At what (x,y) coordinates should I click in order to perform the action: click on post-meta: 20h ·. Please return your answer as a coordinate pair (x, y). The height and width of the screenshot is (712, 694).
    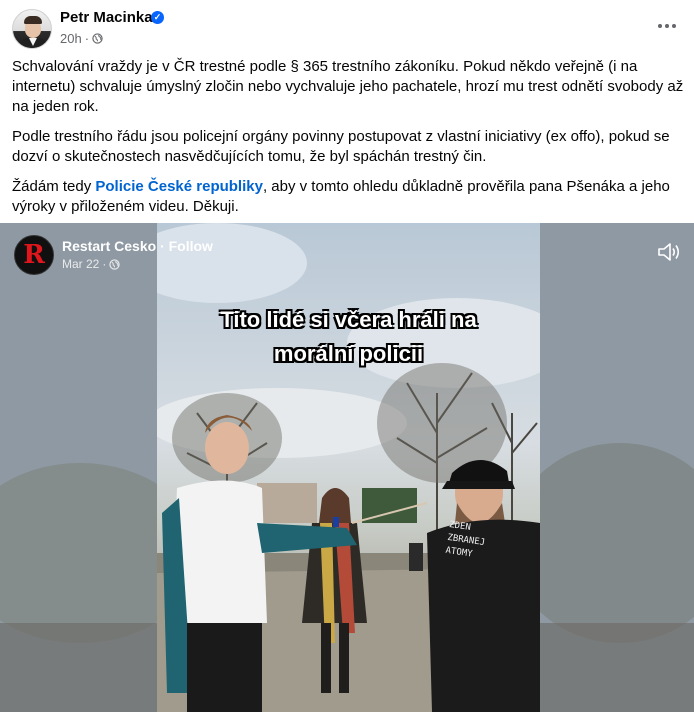
    Looking at the image, I should click on (81, 38).